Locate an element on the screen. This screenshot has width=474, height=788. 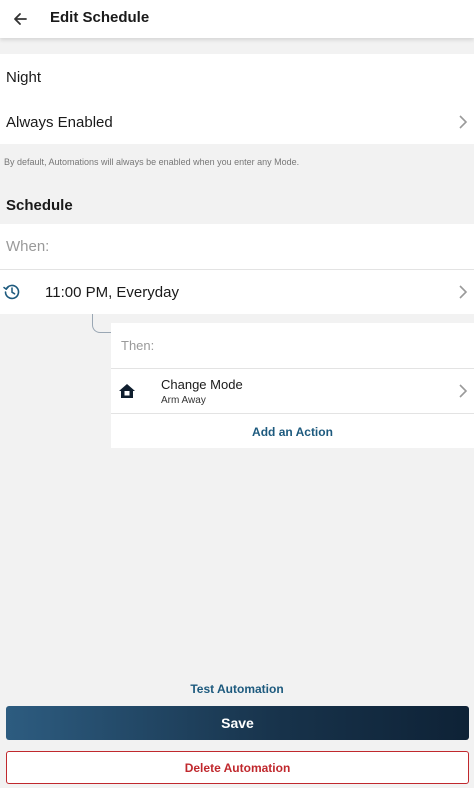
save-button-label: Save is located at coordinates (237, 723).